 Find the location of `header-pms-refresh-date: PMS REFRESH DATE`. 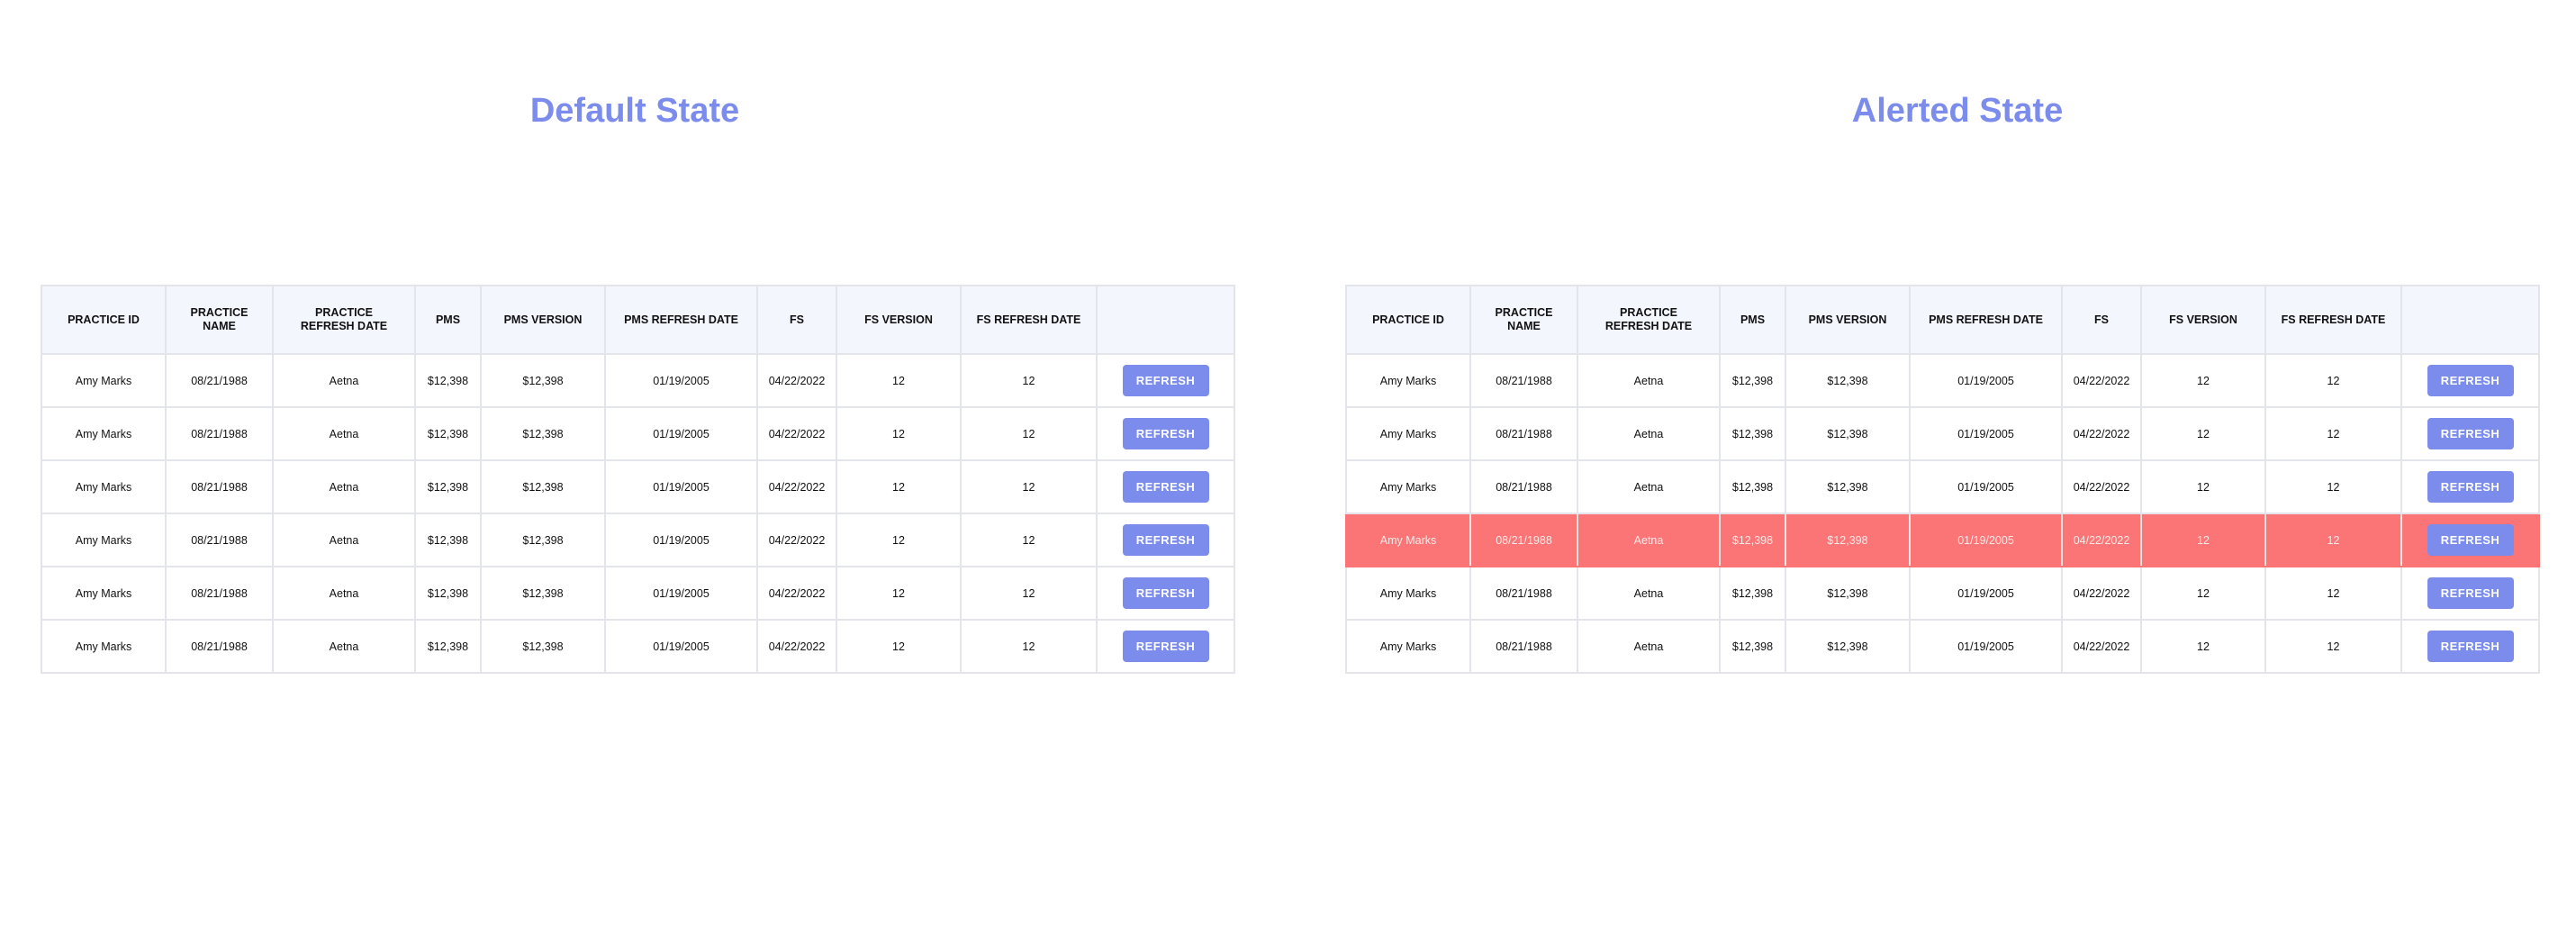

header-pms-refresh-date: PMS REFRESH DATE is located at coordinates (681, 320).